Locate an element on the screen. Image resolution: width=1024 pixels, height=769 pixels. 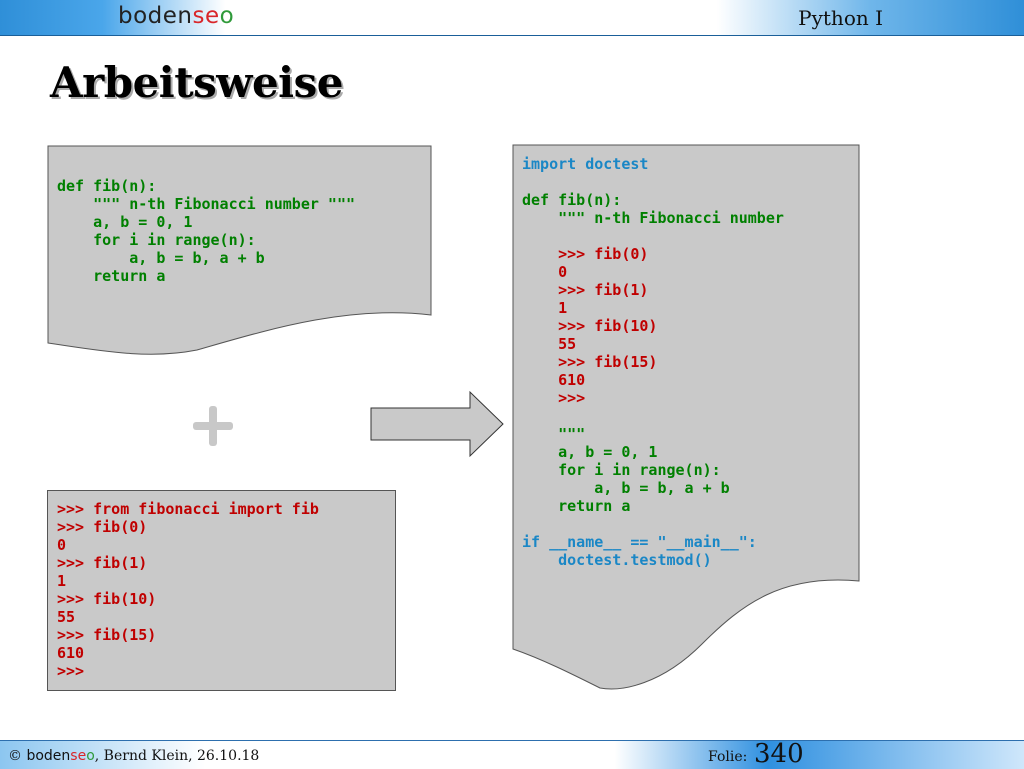
code-line: """ is located at coordinates (554, 434).